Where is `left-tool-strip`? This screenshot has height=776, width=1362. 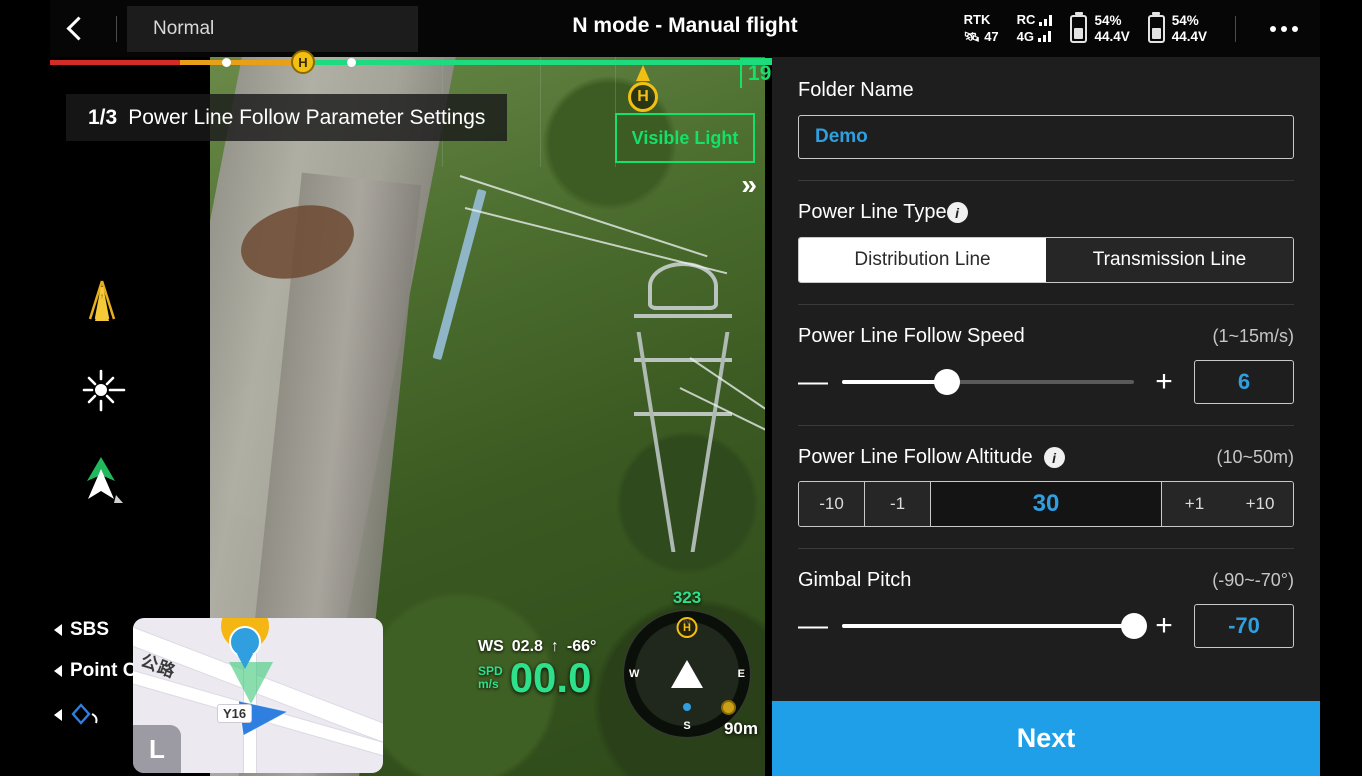 left-tool-strip is located at coordinates (133, 390).